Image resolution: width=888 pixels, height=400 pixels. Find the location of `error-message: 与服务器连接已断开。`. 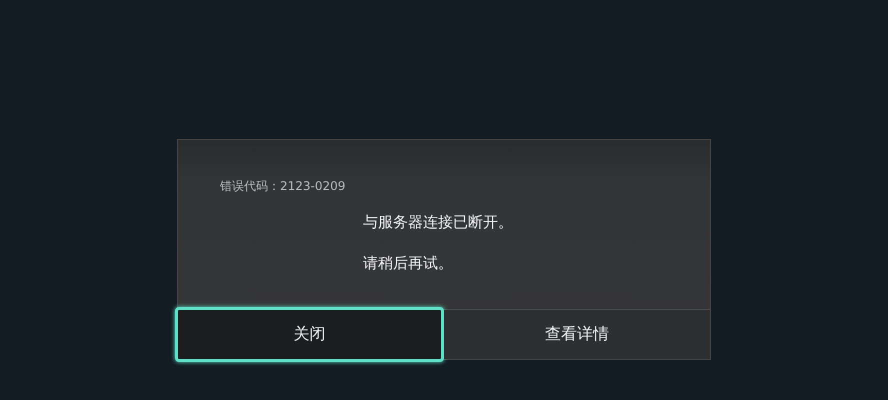

error-message: 与服务器连接已断开。 is located at coordinates (438, 222).